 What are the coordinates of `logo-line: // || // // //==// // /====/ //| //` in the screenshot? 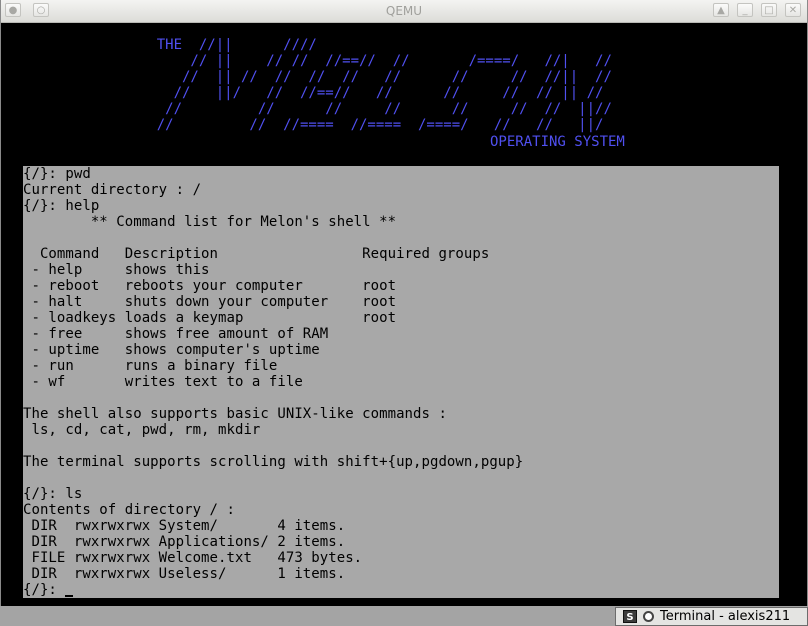 It's located at (308, 61).